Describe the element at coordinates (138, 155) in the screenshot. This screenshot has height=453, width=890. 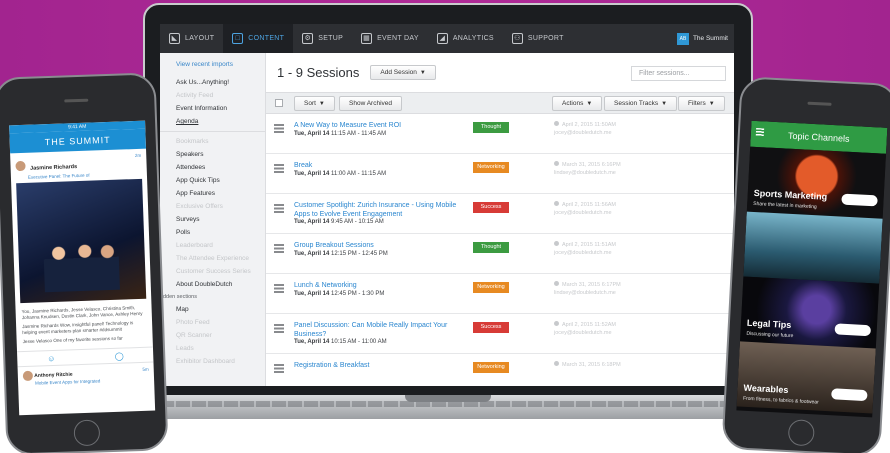
I see `post-time: 2m` at that location.